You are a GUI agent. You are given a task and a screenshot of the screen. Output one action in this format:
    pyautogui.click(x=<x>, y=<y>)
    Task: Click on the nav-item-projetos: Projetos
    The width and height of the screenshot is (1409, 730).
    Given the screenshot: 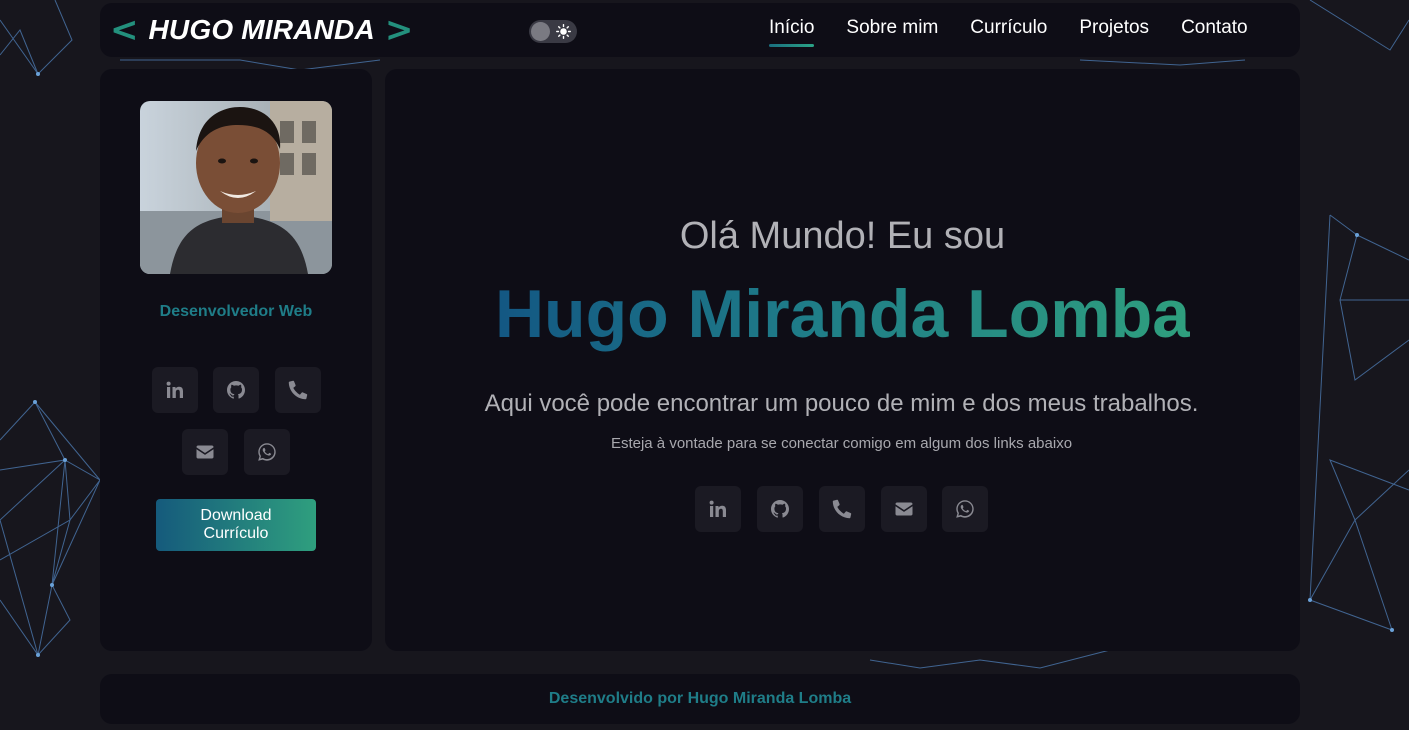 What is the action you would take?
    pyautogui.click(x=1114, y=32)
    